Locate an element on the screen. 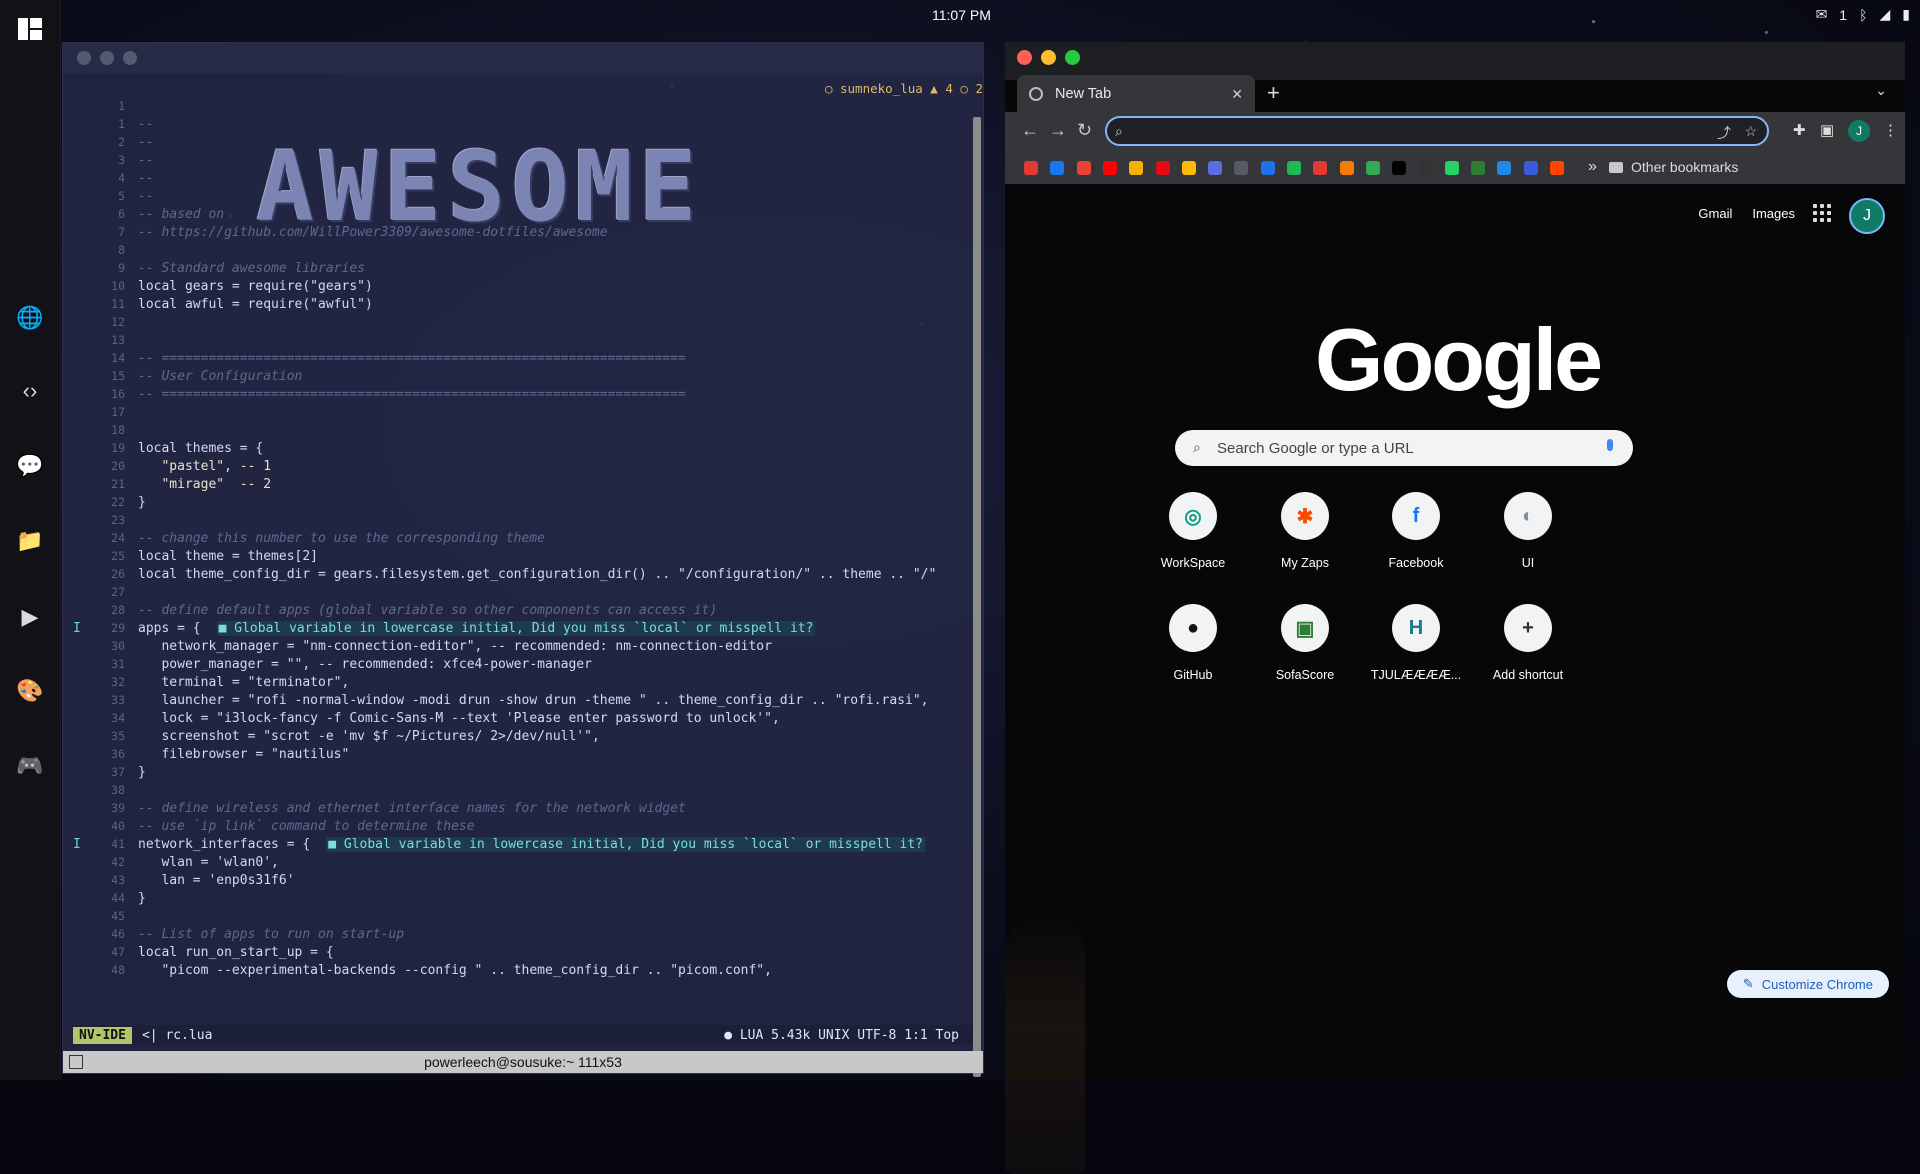  gamepad-icon: 🎮 is located at coordinates (30, 766).